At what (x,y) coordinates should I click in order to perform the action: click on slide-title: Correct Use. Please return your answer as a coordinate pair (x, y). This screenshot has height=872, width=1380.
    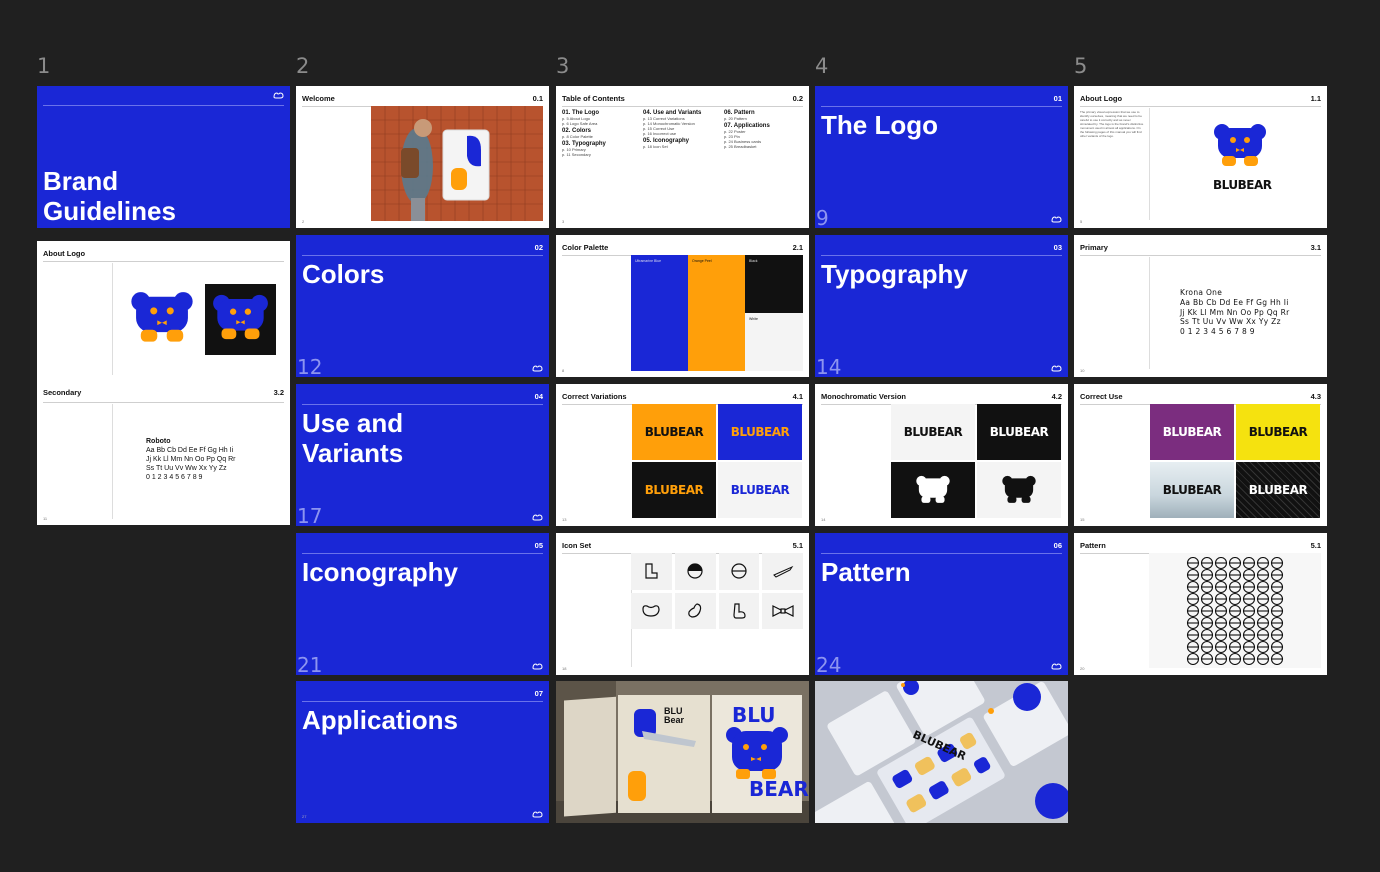
    Looking at the image, I should click on (1101, 396).